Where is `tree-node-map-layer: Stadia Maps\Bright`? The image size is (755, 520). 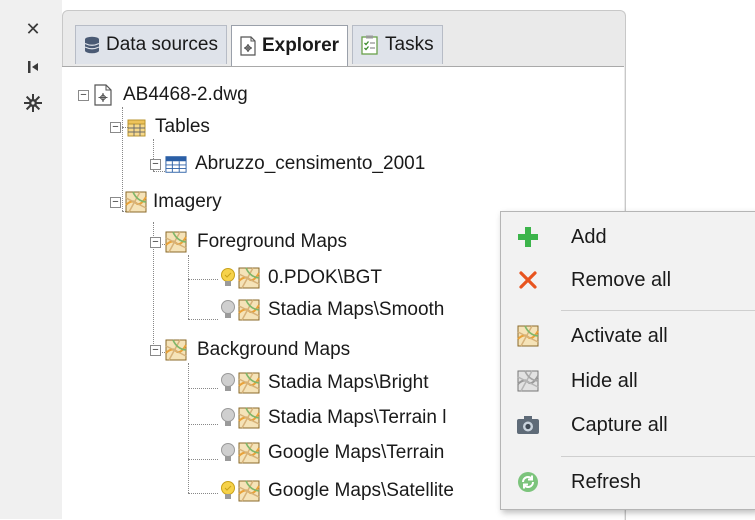
tree-node-map-layer: Stadia Maps\Bright is located at coordinates (324, 383).